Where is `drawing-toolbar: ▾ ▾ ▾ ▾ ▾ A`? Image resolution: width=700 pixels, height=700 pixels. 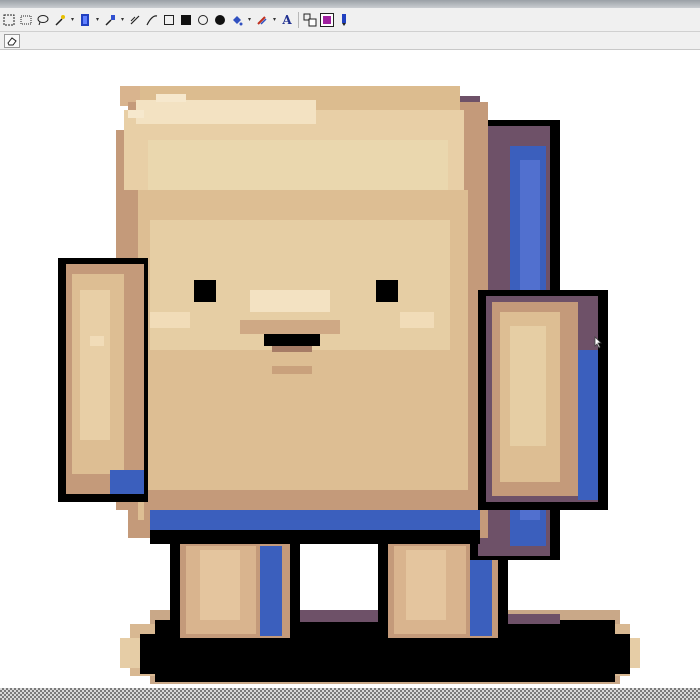
drawing-toolbar: ▾ ▾ ▾ ▾ ▾ A is located at coordinates (350, 20).